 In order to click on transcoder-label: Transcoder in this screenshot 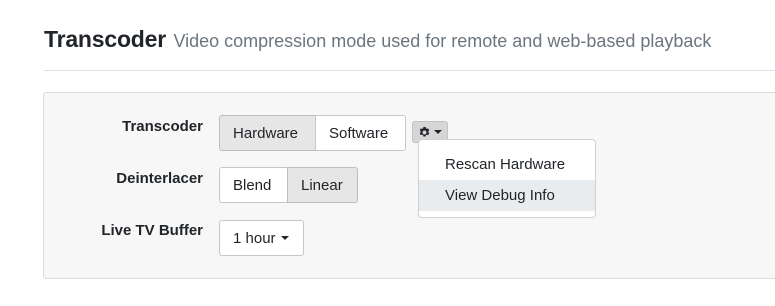, I will do `click(162, 126)`.